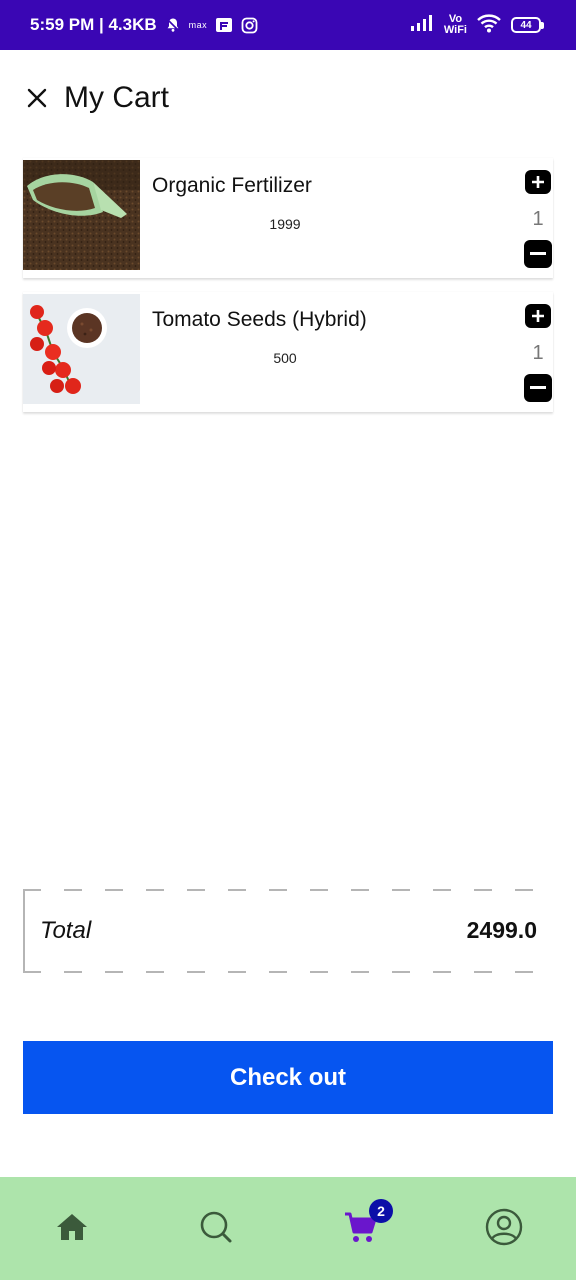  I want to click on max-label: max, so click(198, 25).